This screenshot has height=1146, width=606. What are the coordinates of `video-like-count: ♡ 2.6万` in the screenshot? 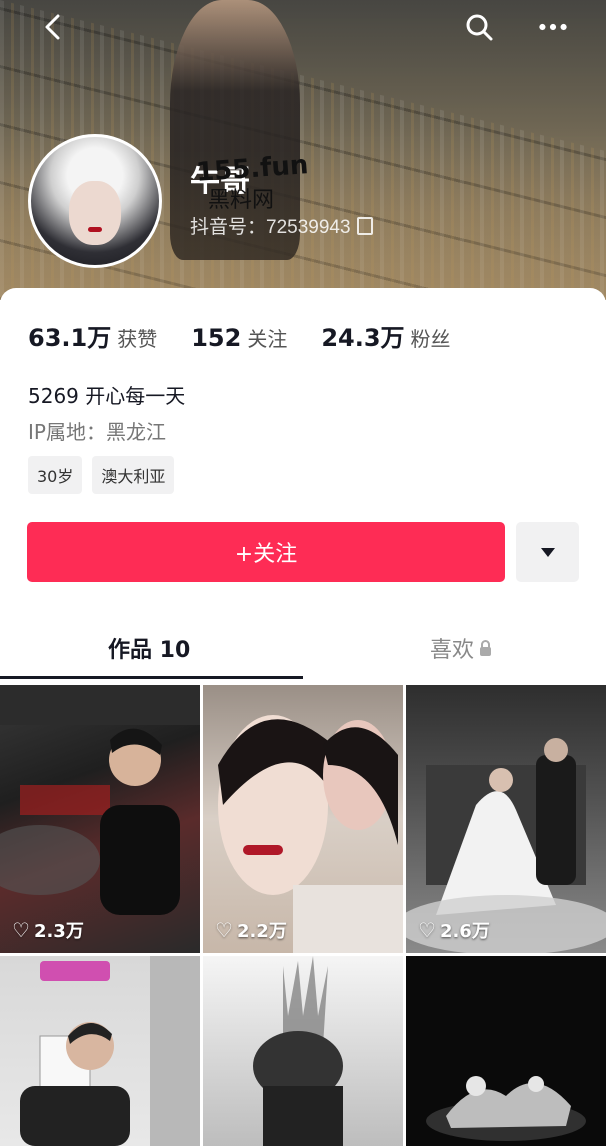 It's located at (454, 930).